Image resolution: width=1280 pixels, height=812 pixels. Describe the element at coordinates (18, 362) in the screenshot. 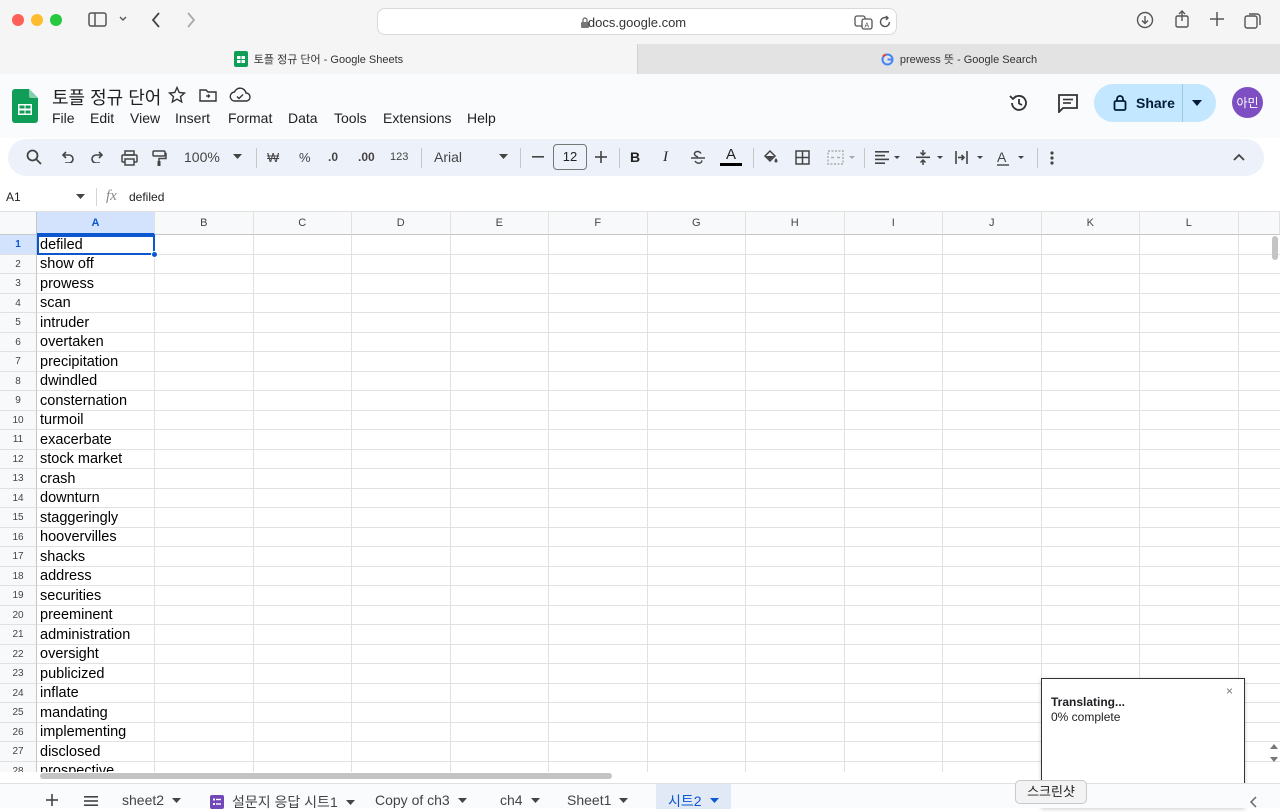

I see `row-header-7: 7` at that location.